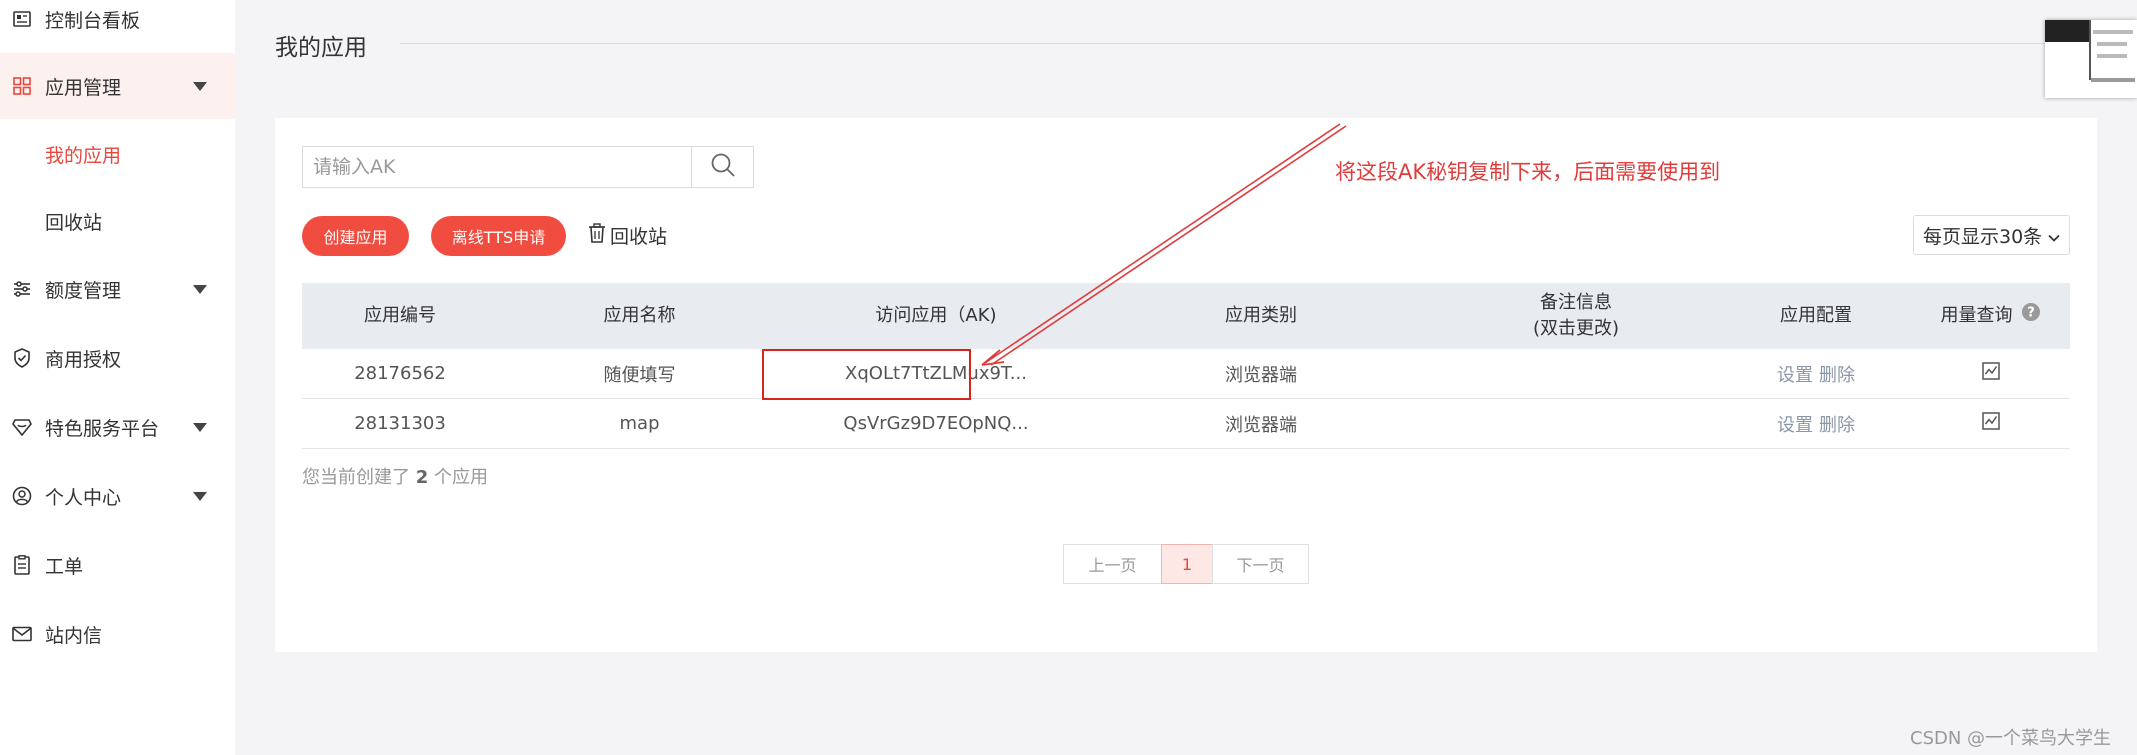  Describe the element at coordinates (2011, 738) in the screenshot. I see `watermark: CSDN @一个菜鸟大学生` at that location.